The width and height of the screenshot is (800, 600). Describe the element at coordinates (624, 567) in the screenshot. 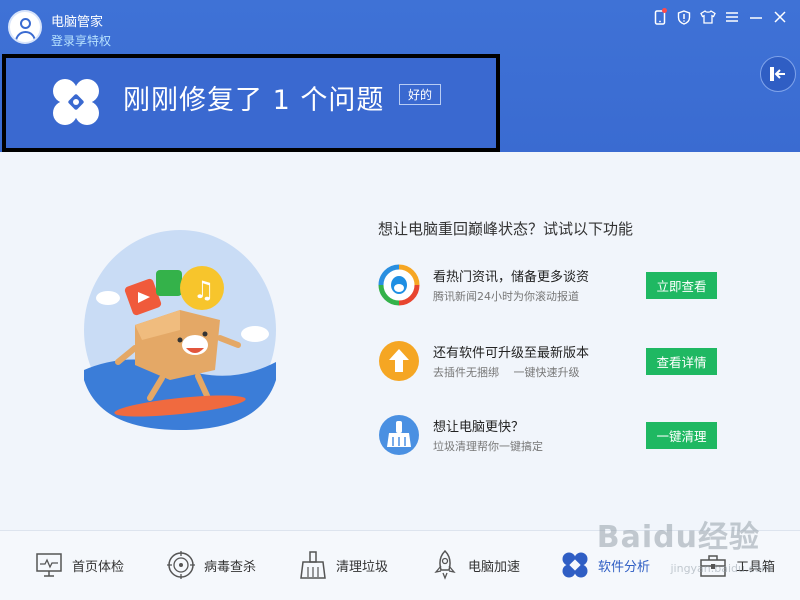

I see `nav-label: 软件分析` at that location.